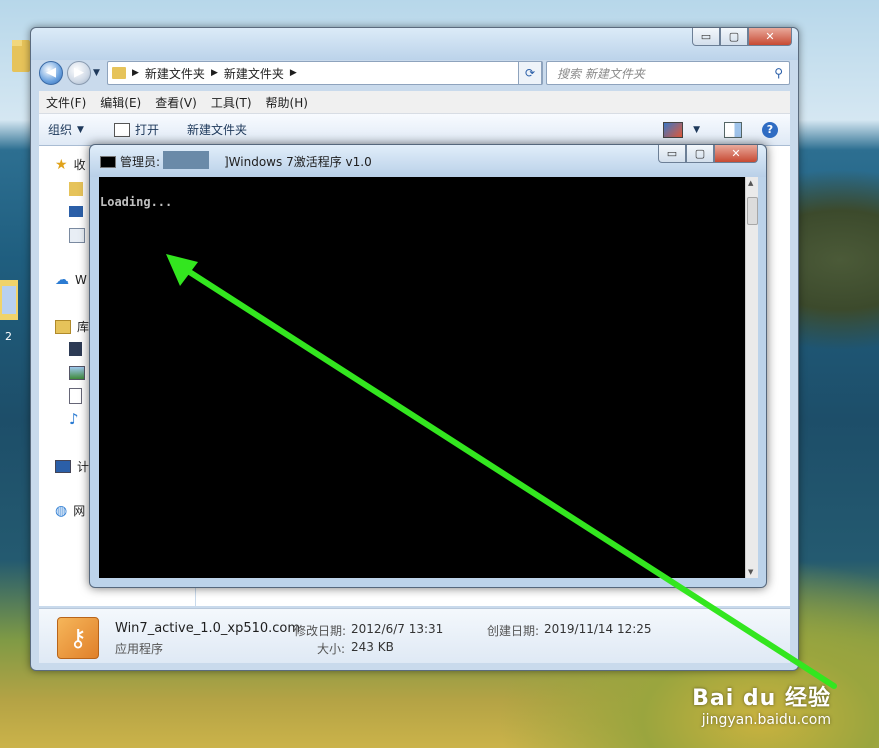  I want to click on new-folder-label: 新建文件夹, so click(216, 130).